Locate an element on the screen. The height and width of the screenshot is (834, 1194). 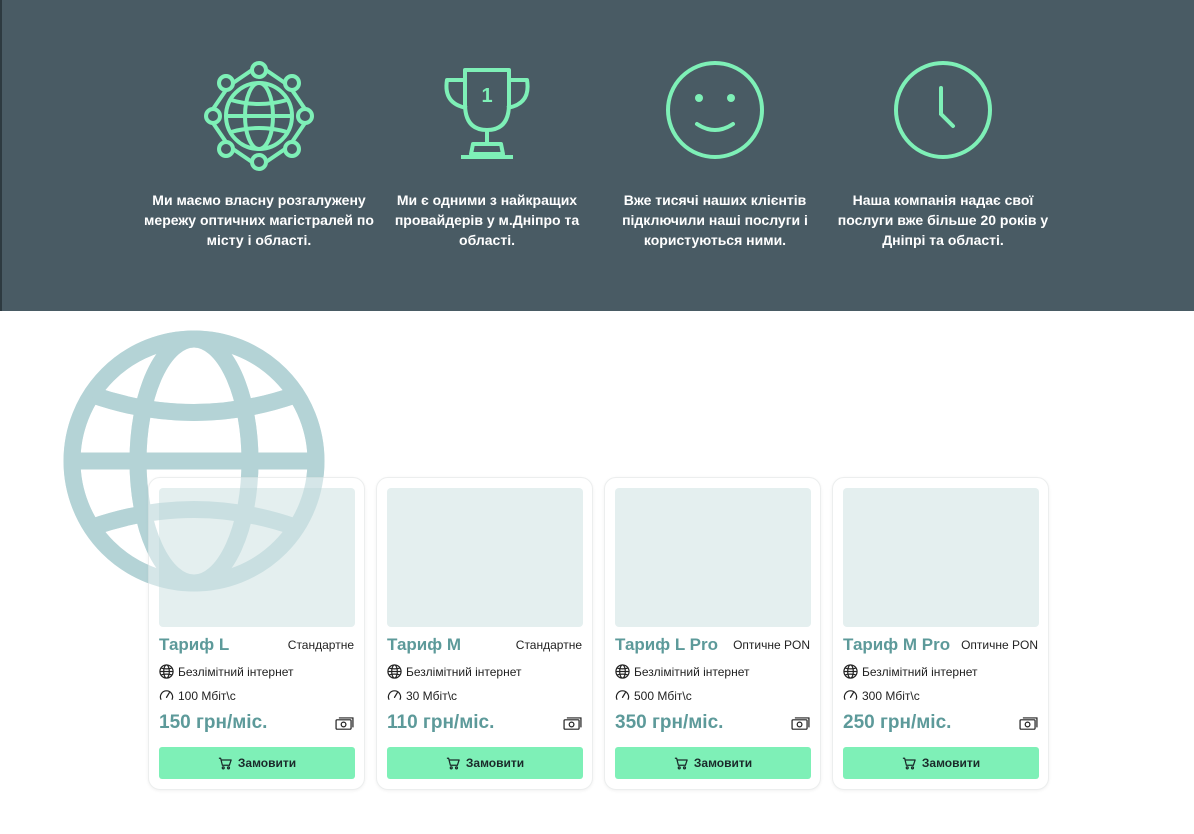
tariff-name: Тариф M Pro is located at coordinates (897, 644).